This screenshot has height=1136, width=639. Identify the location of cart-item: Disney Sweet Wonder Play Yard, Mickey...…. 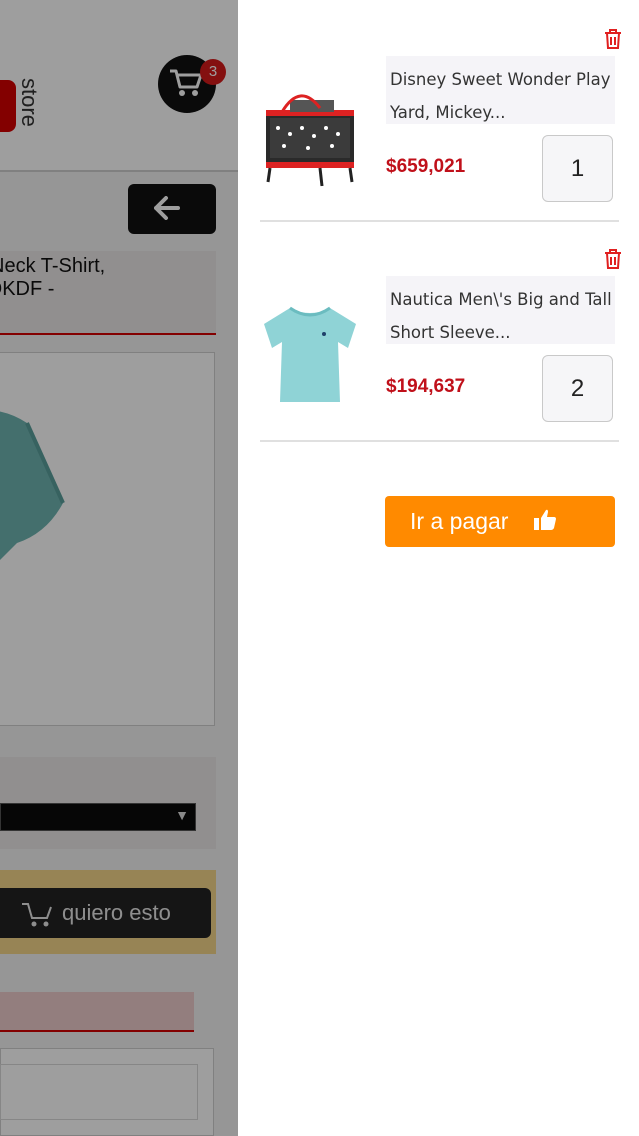
(440, 111).